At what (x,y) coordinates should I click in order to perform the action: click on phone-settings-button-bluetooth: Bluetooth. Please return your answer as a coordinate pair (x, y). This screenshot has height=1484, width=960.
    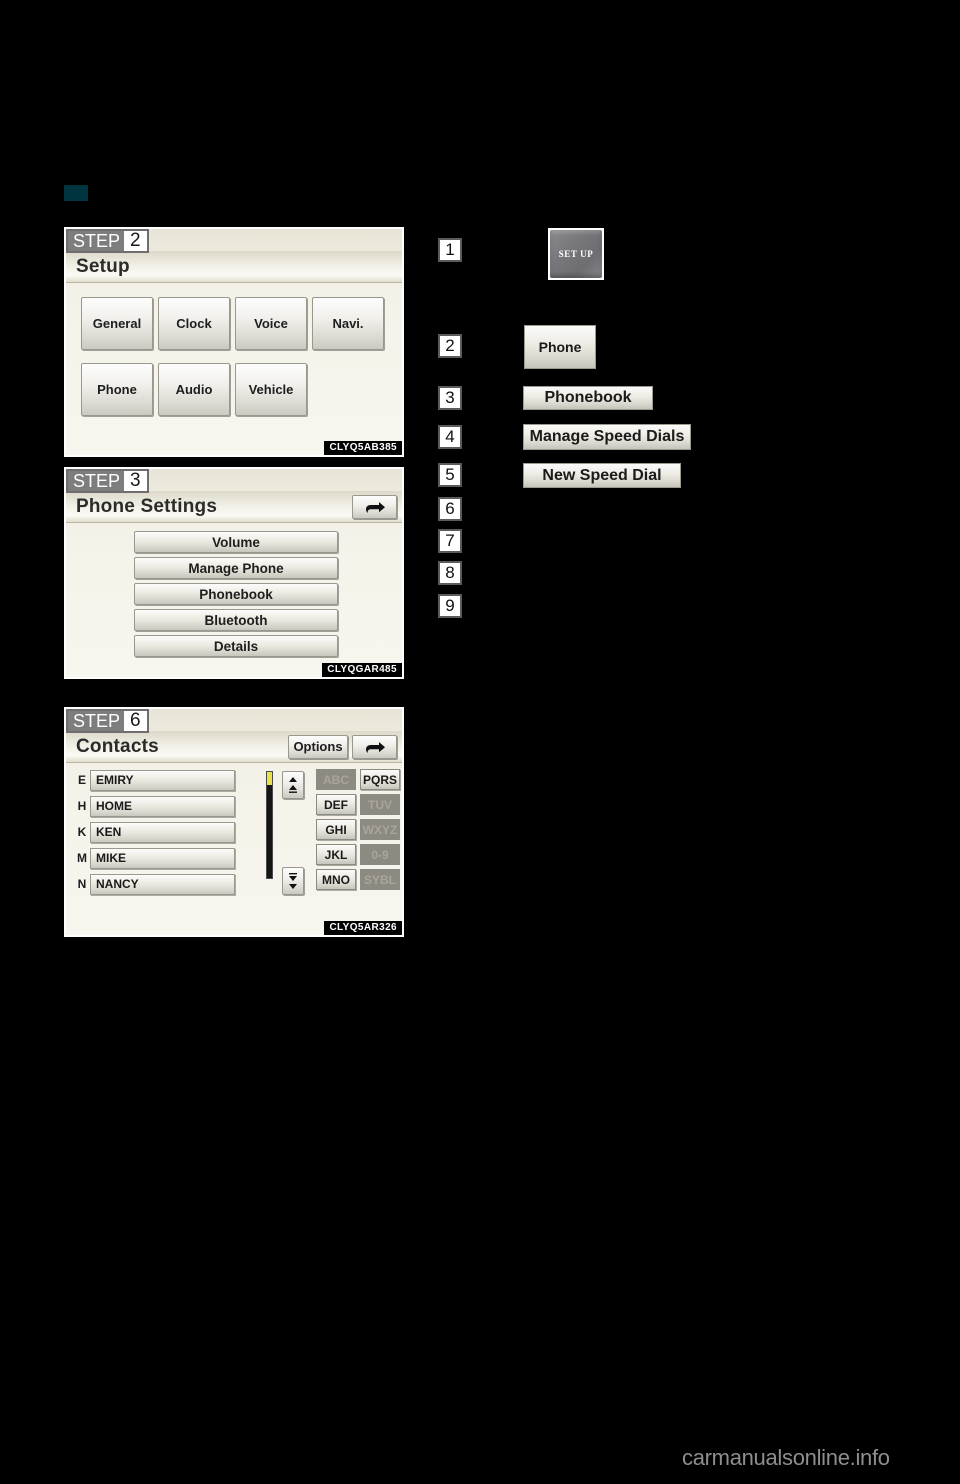
    Looking at the image, I should click on (236, 620).